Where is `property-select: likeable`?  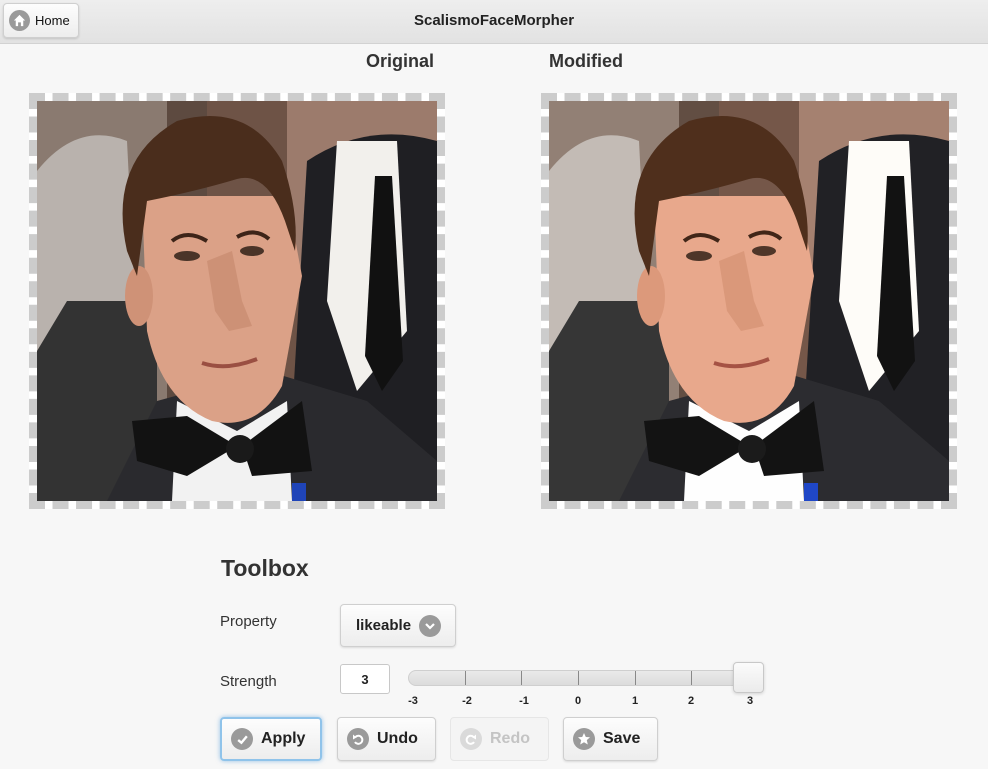 property-select: likeable is located at coordinates (398, 625).